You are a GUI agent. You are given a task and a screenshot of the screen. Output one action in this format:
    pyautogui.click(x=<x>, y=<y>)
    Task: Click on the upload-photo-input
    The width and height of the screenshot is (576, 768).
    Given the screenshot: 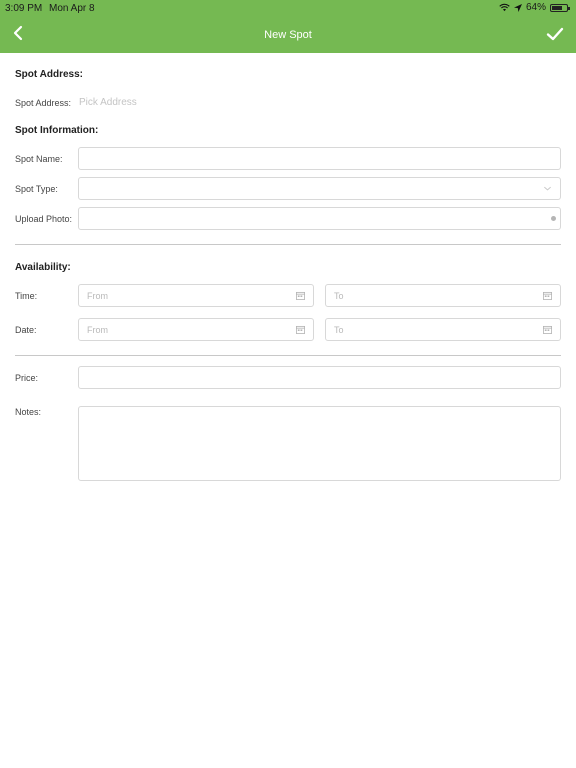 What is the action you would take?
    pyautogui.click(x=319, y=218)
    